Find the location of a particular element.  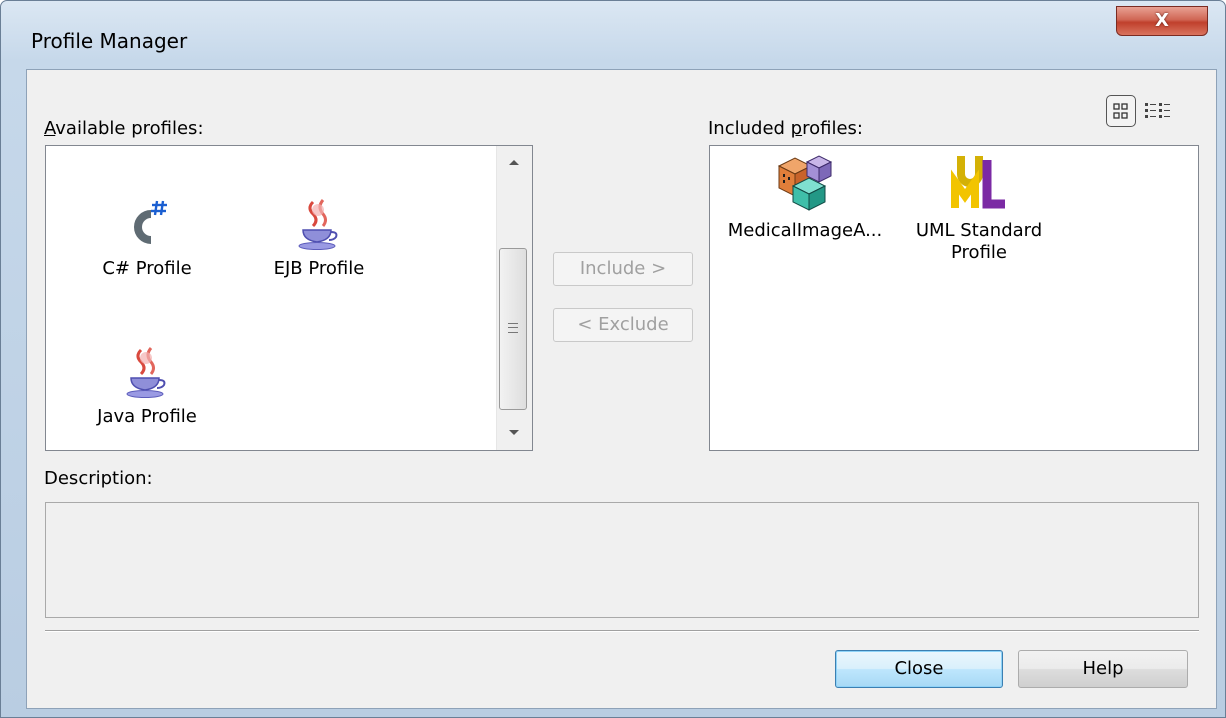

uml-standard-profile-label-line1: UML Standard is located at coordinates (979, 230).